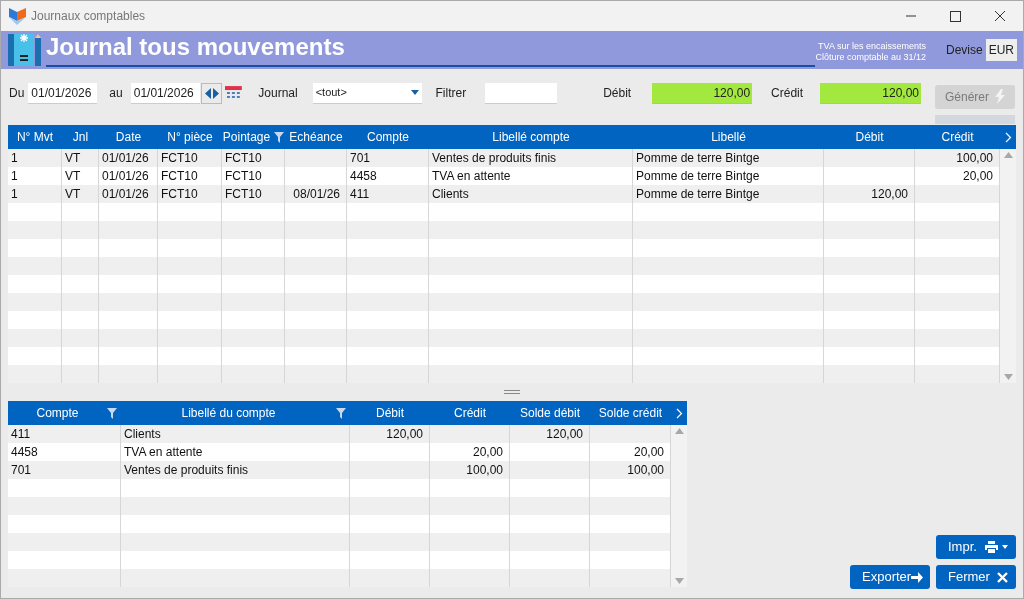 Image resolution: width=1024 pixels, height=599 pixels. I want to click on from-date-field: 01/01/2026, so click(63, 93).